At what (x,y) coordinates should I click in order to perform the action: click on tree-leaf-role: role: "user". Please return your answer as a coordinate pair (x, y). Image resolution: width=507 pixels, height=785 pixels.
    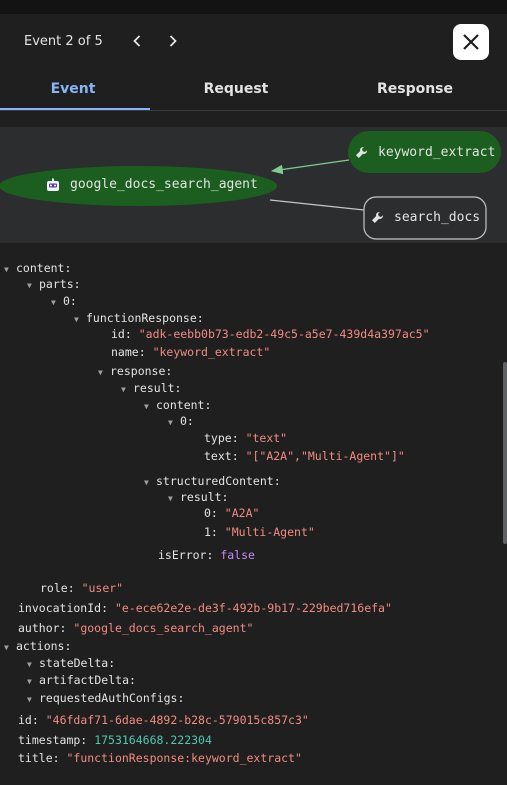
    Looking at the image, I should click on (82, 588).